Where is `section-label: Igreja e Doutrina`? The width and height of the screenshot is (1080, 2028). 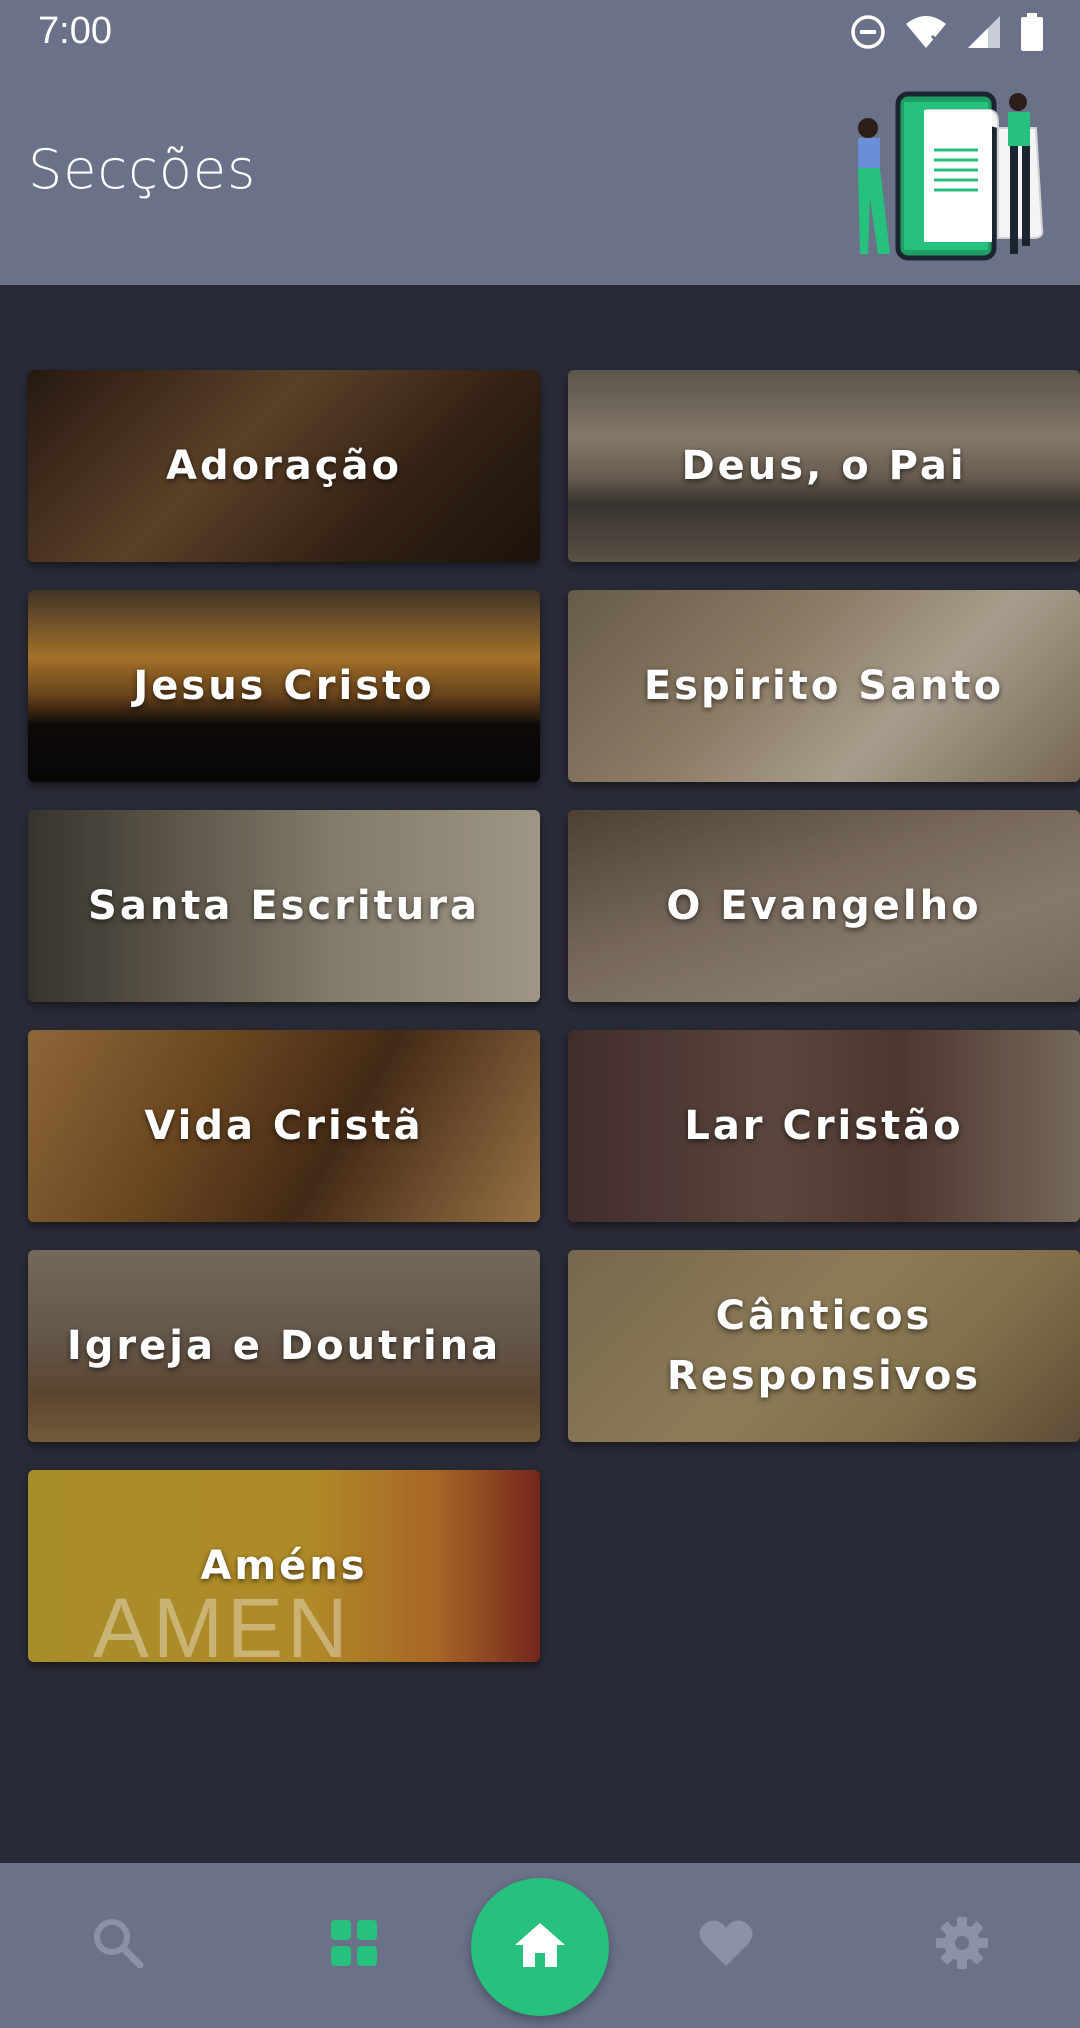
section-label: Igreja e Doutrina is located at coordinates (284, 1346).